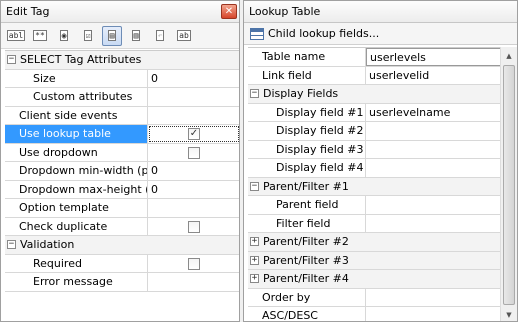 The image size is (518, 322). Describe the element at coordinates (122, 226) in the screenshot. I see `property-row-check-duplicate: Check duplicate` at that location.